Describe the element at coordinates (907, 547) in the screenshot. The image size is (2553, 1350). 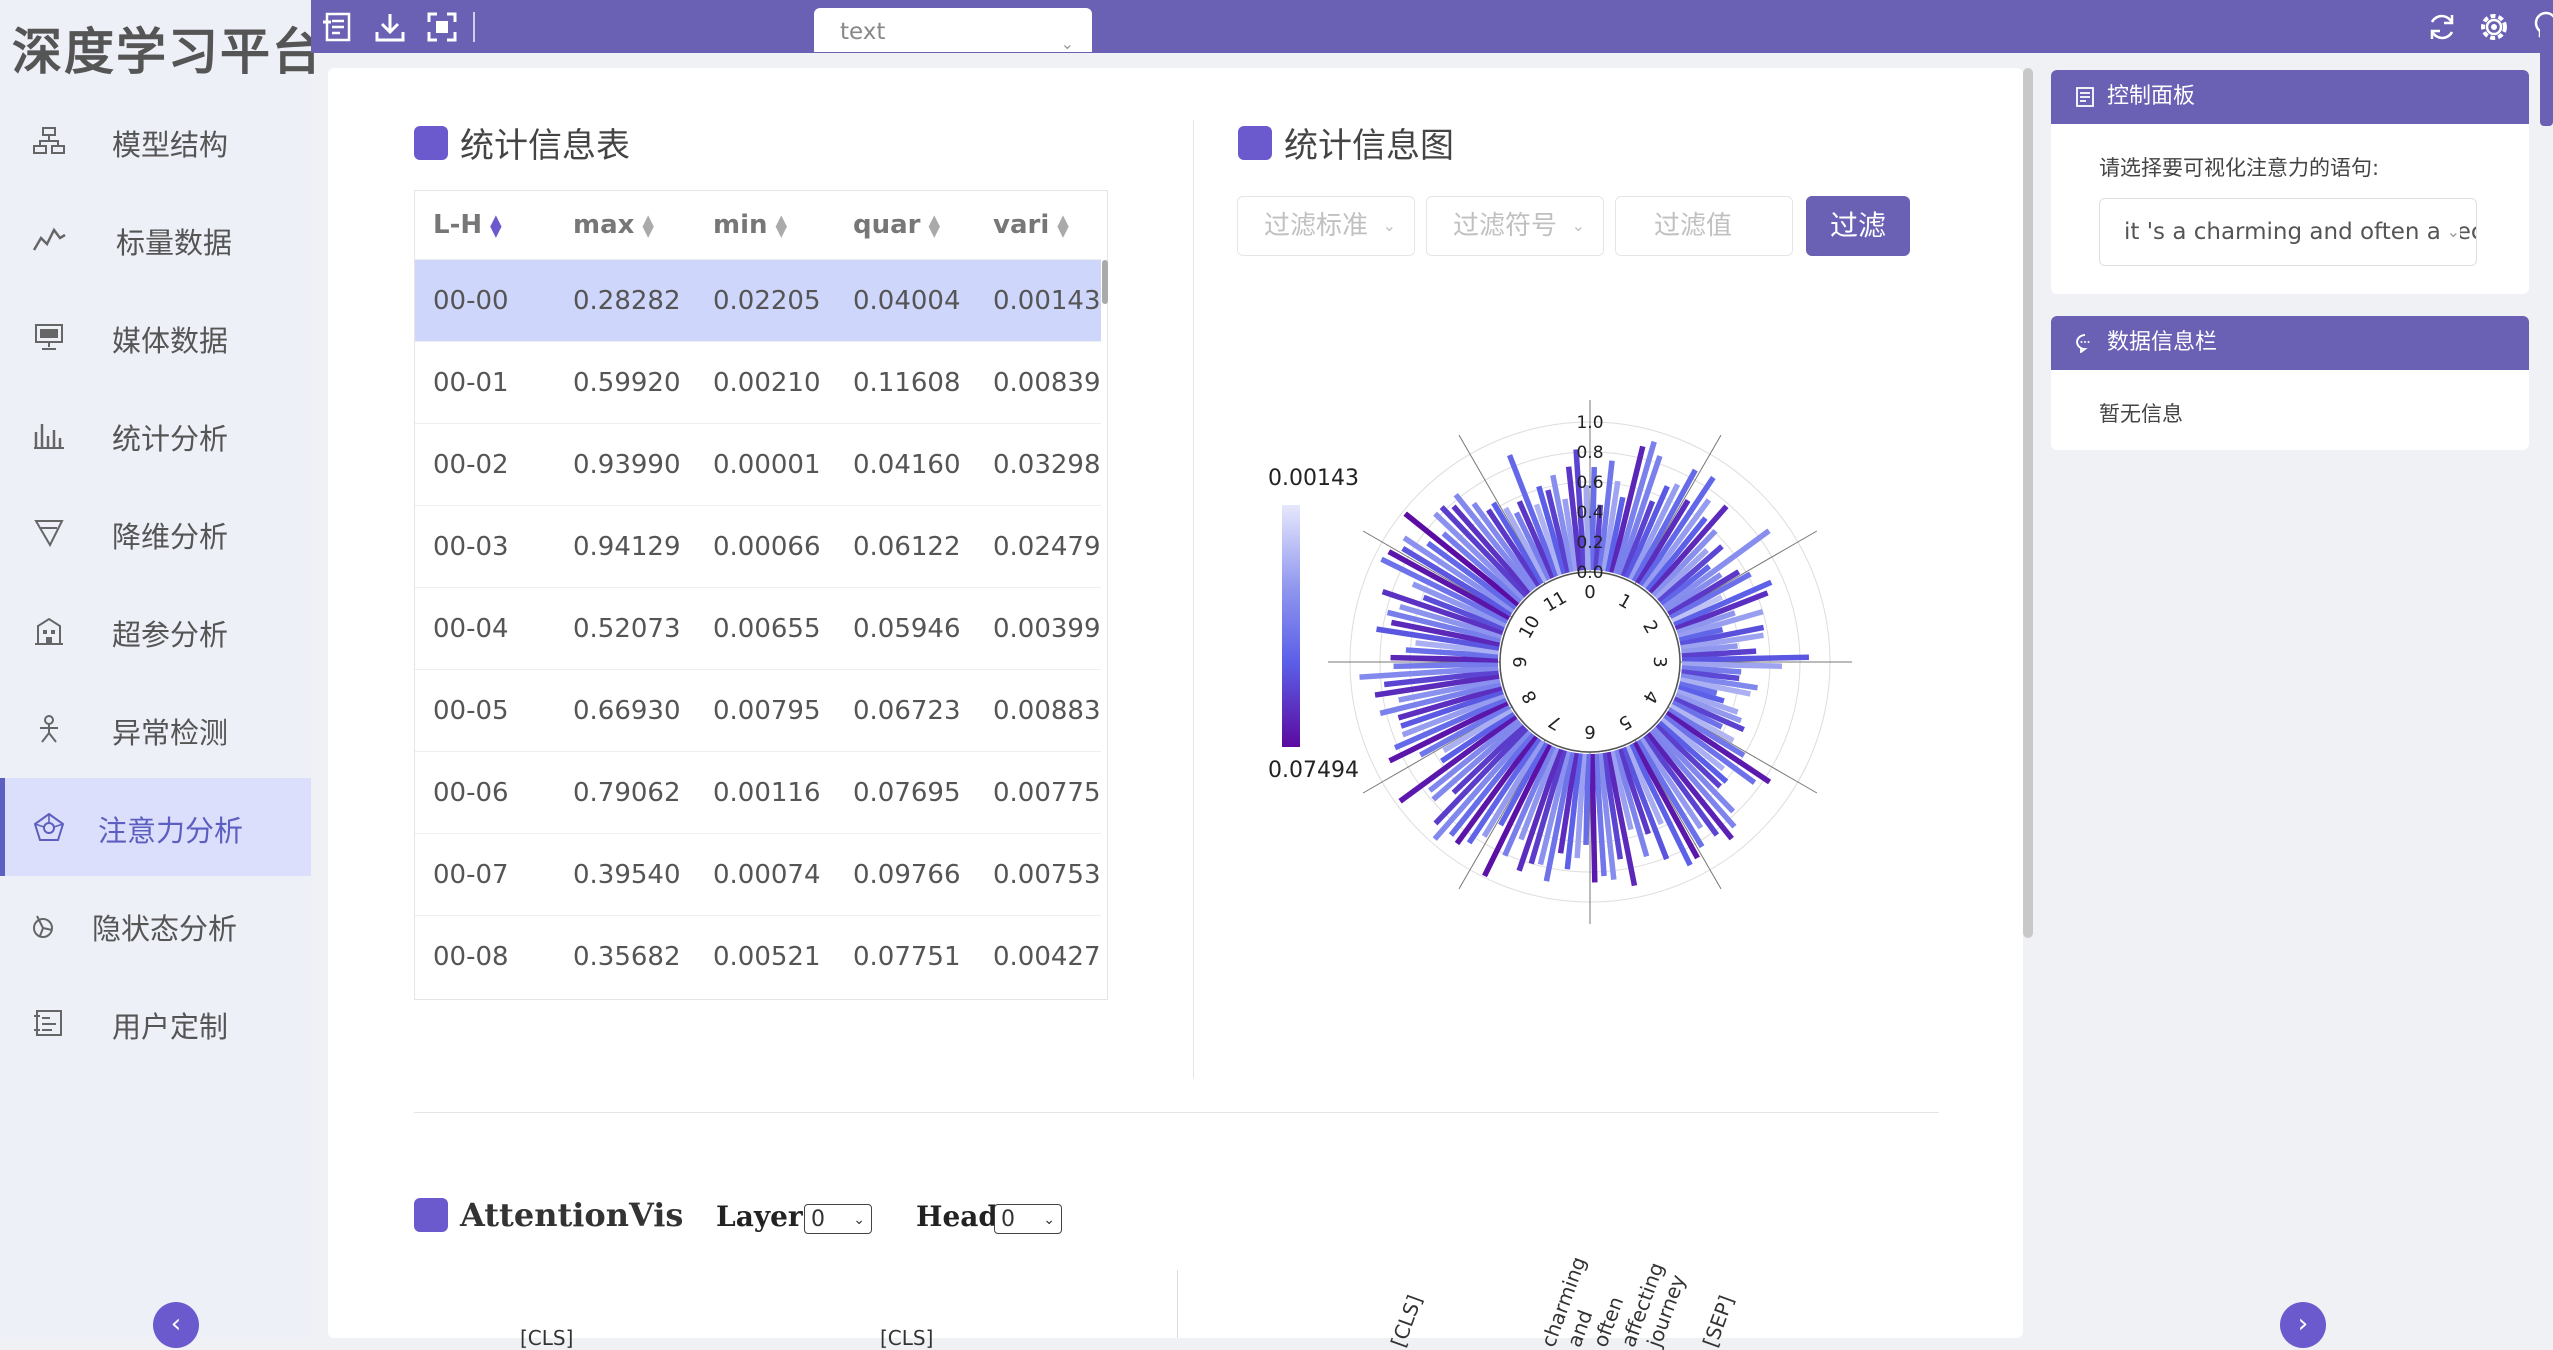
I see `table-cell: 0.06122` at that location.